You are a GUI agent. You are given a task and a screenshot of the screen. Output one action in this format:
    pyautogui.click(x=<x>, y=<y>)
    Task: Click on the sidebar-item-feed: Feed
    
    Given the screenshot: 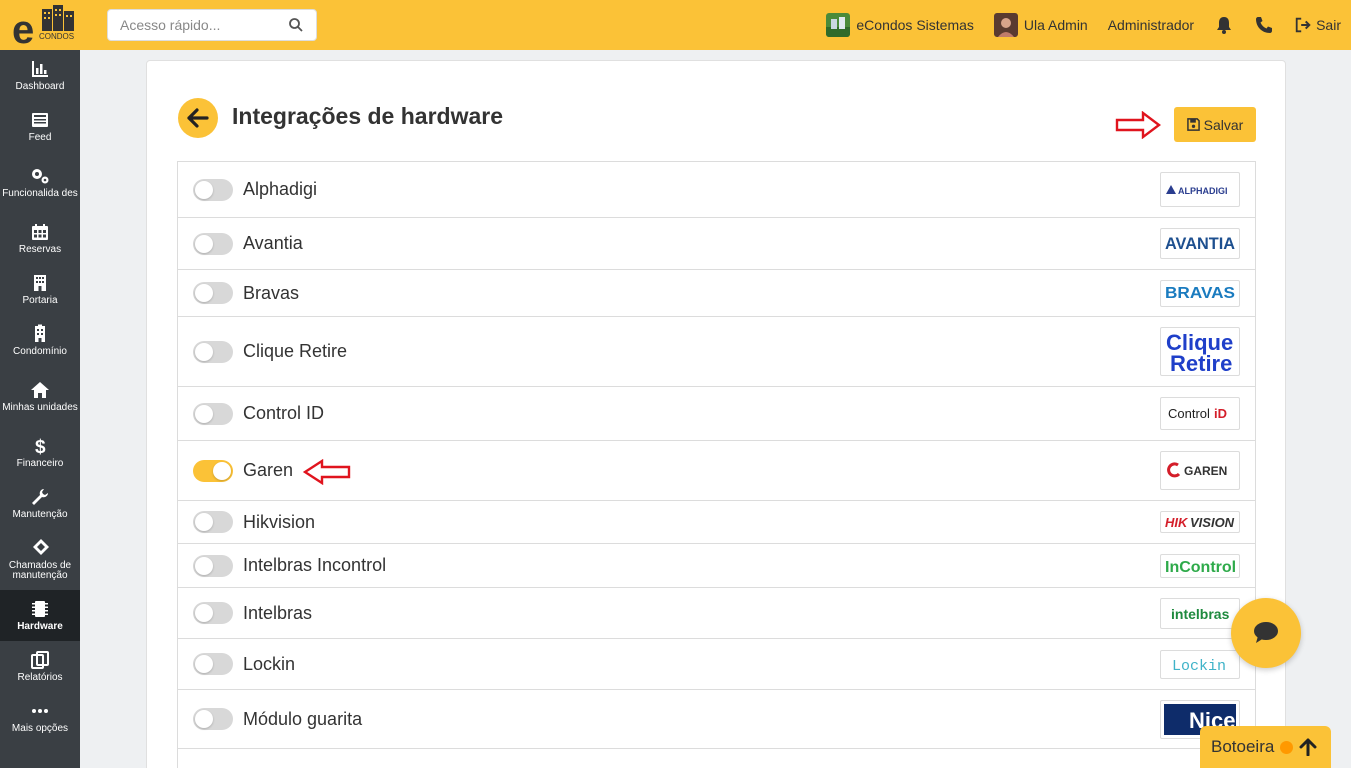 What is the action you would take?
    pyautogui.click(x=40, y=126)
    